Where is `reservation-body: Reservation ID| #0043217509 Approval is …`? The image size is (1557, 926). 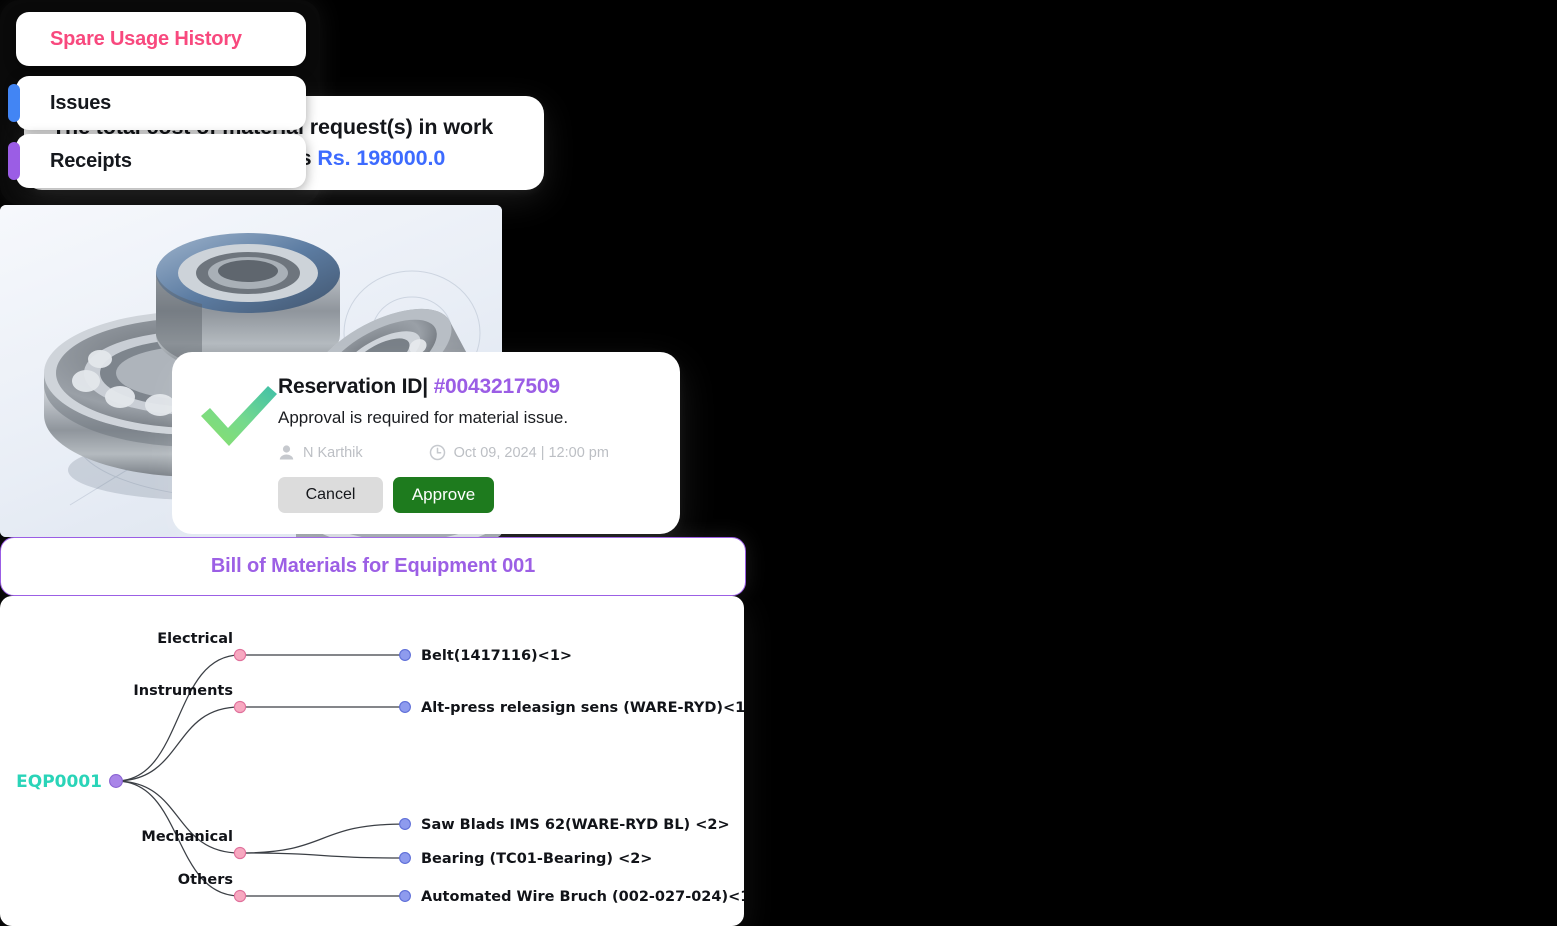
reservation-body: Reservation ID| #0043217509 Approval is … is located at coordinates (471, 443).